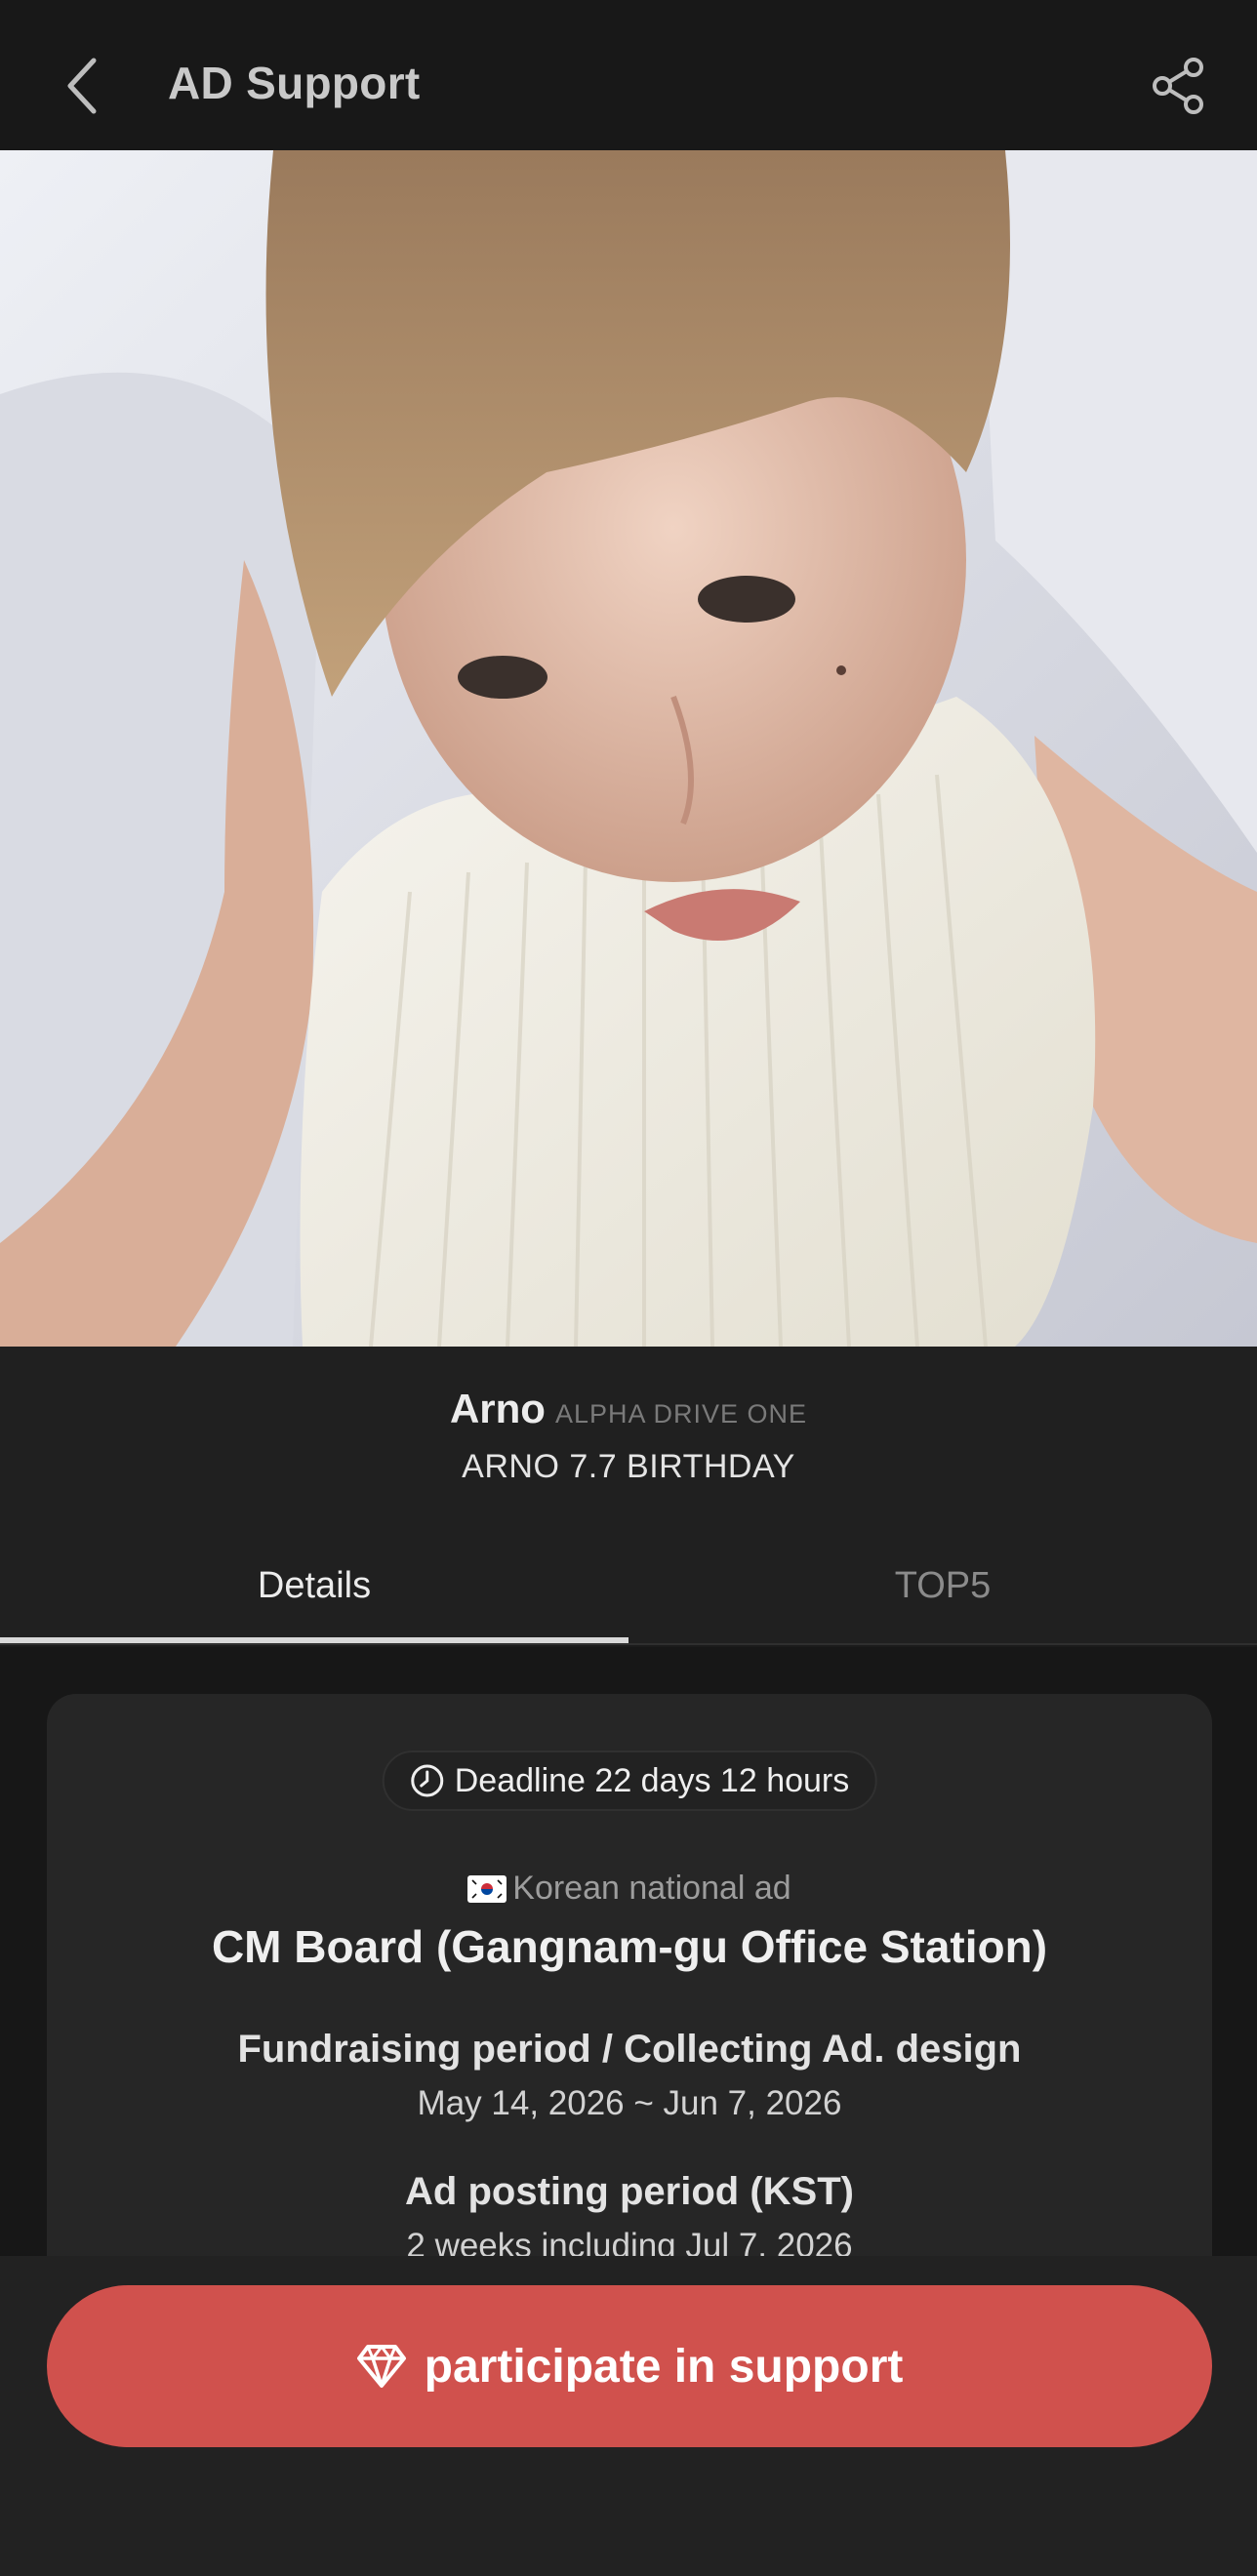 Image resolution: width=1257 pixels, height=2576 pixels. I want to click on ad-type: Korean national ad, so click(629, 1891).